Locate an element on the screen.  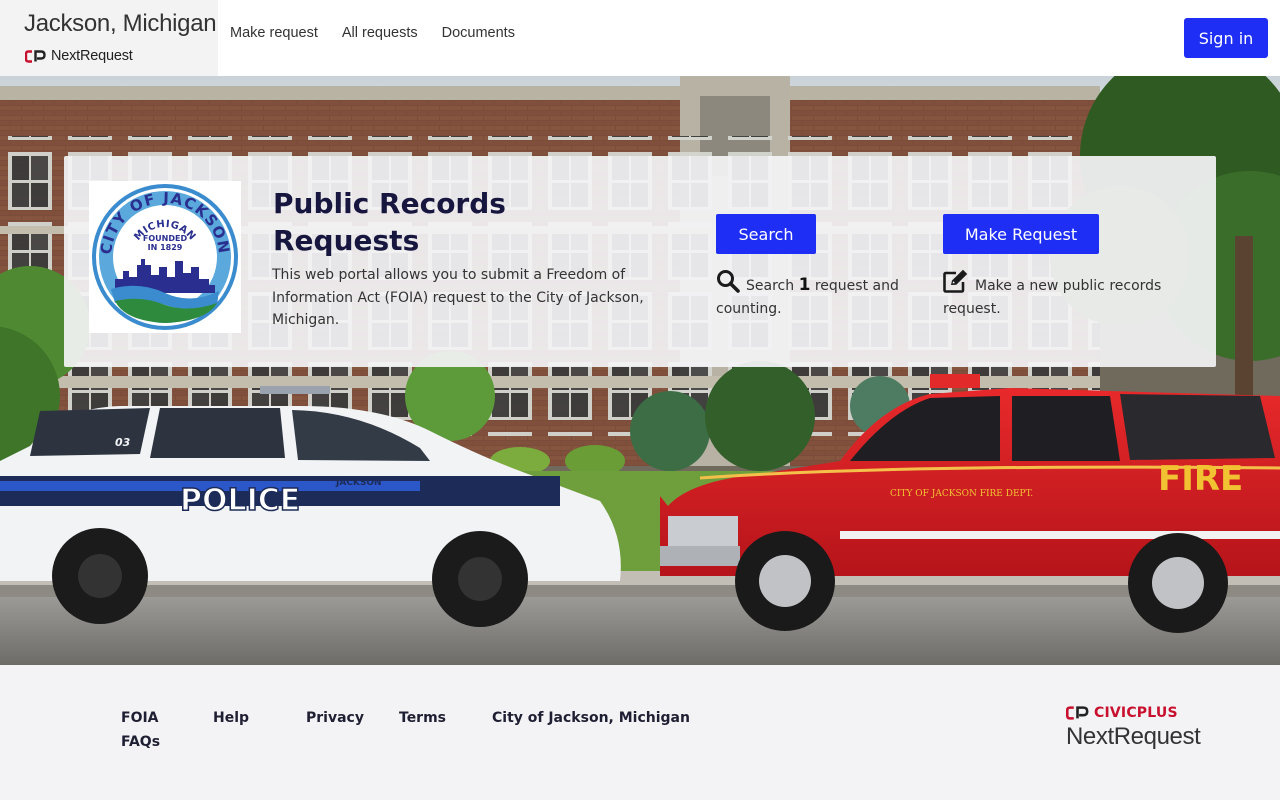
seal-founded: FOUNDED is located at coordinates (165, 238).